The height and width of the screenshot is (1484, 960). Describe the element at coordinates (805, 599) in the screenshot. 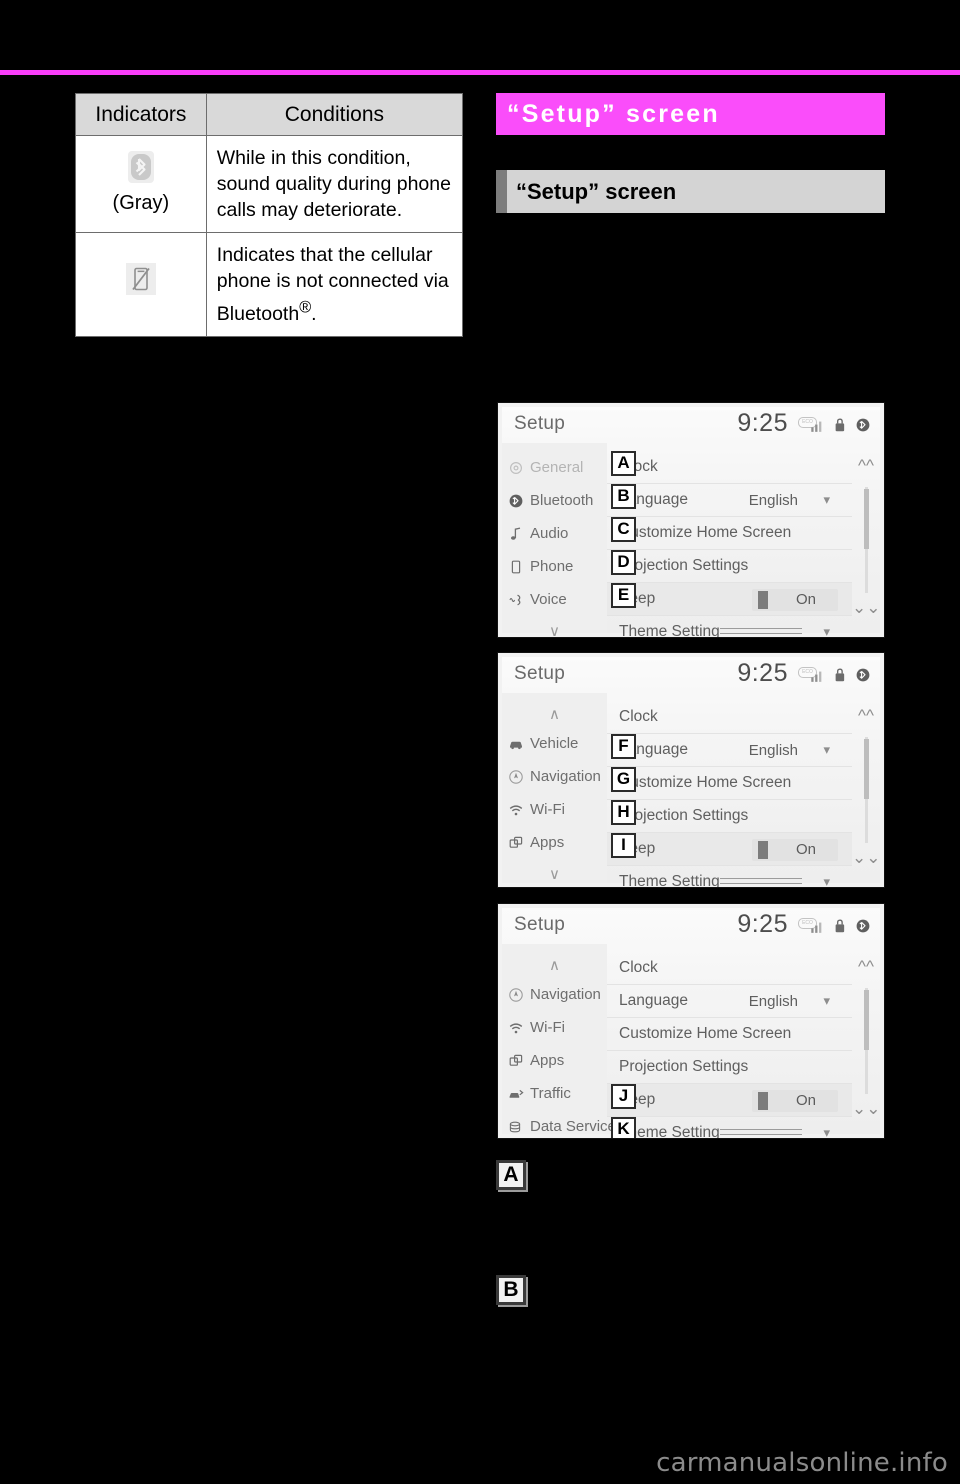

I see `toggle-state-label: On` at that location.